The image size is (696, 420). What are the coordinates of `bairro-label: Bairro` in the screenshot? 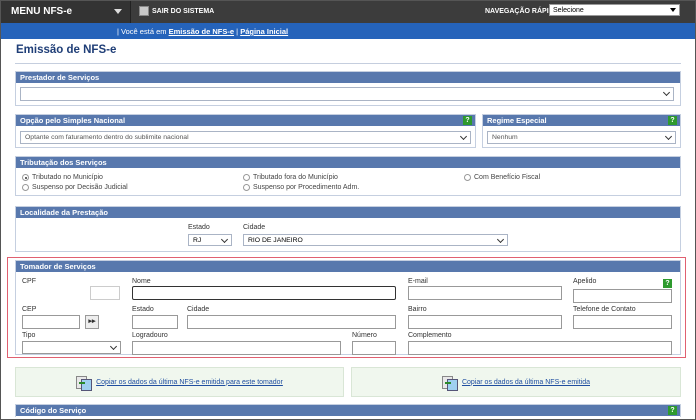 It's located at (417, 309).